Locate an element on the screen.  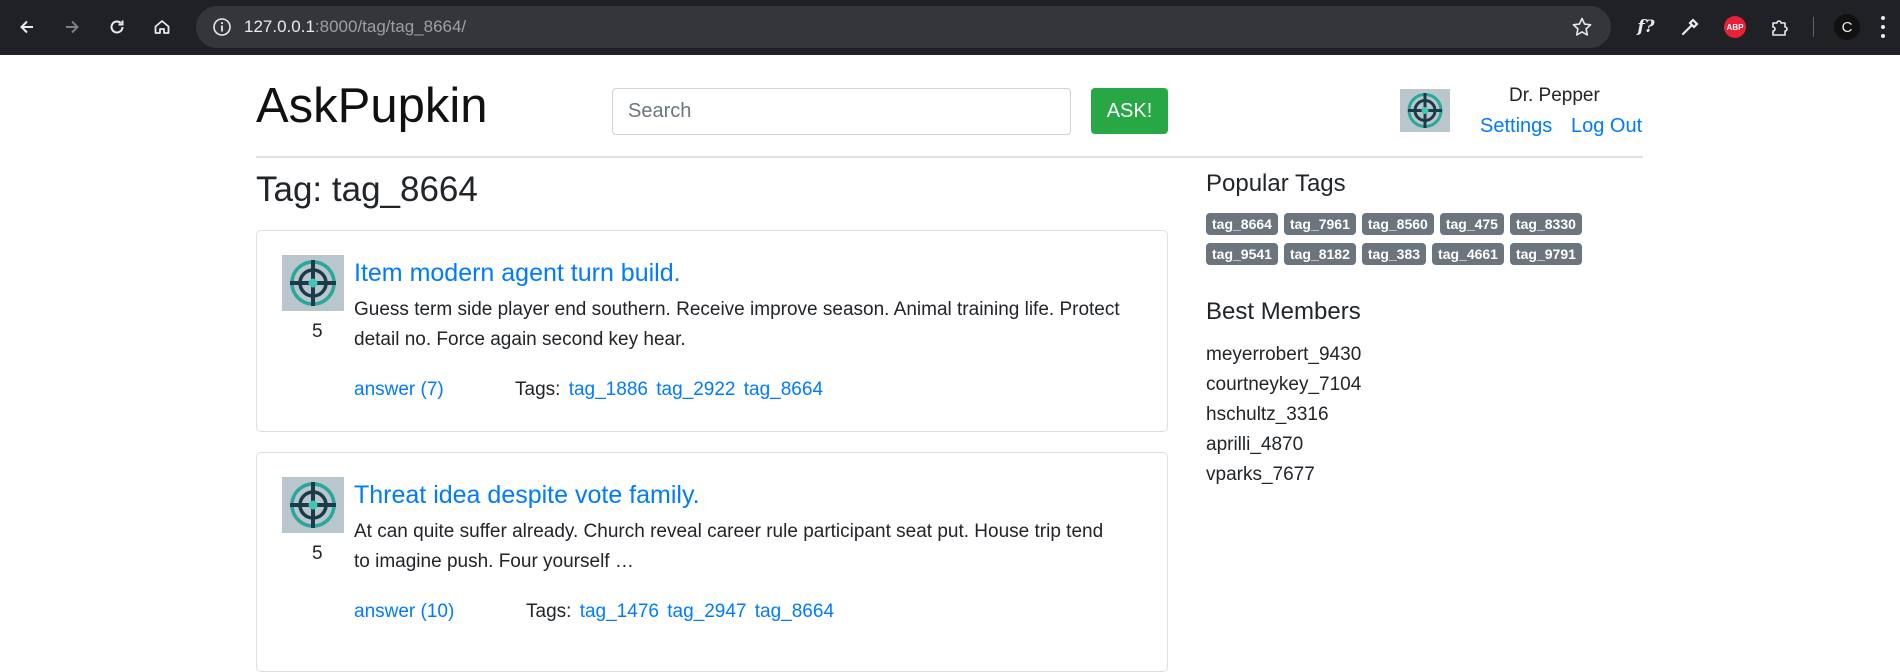
formula-extension-icon: f? is located at coordinates (1646, 27).